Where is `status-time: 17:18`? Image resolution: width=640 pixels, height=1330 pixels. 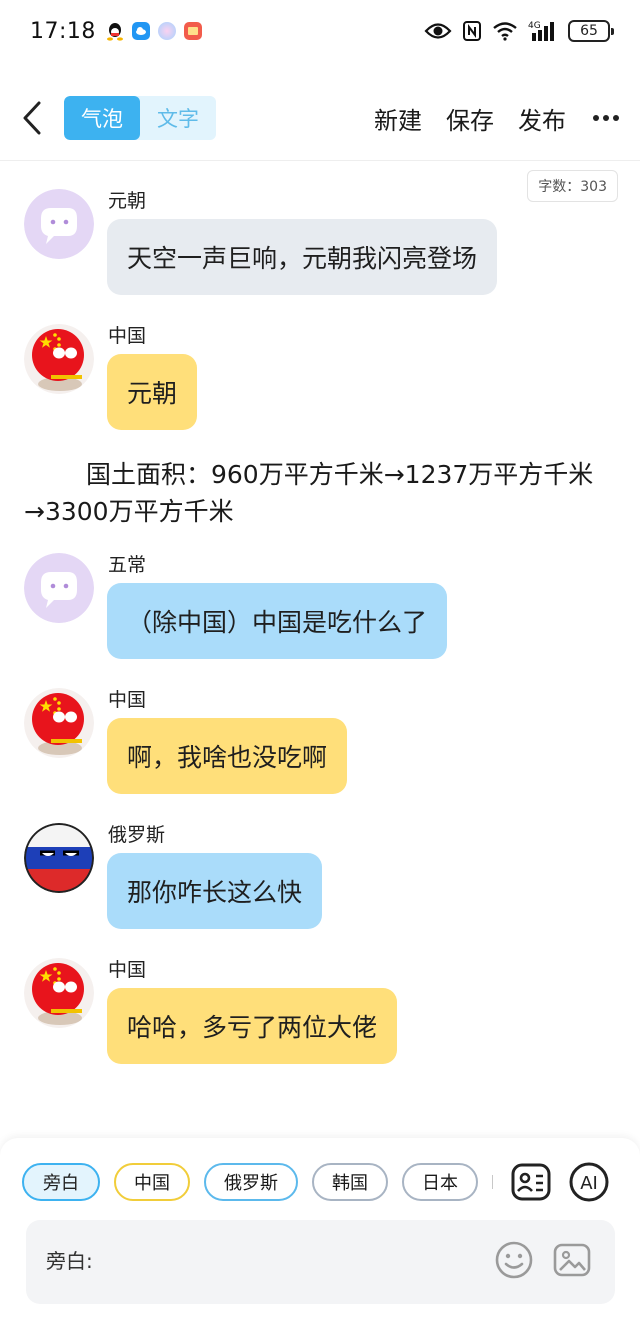
status-time: 17:18 is located at coordinates (63, 31).